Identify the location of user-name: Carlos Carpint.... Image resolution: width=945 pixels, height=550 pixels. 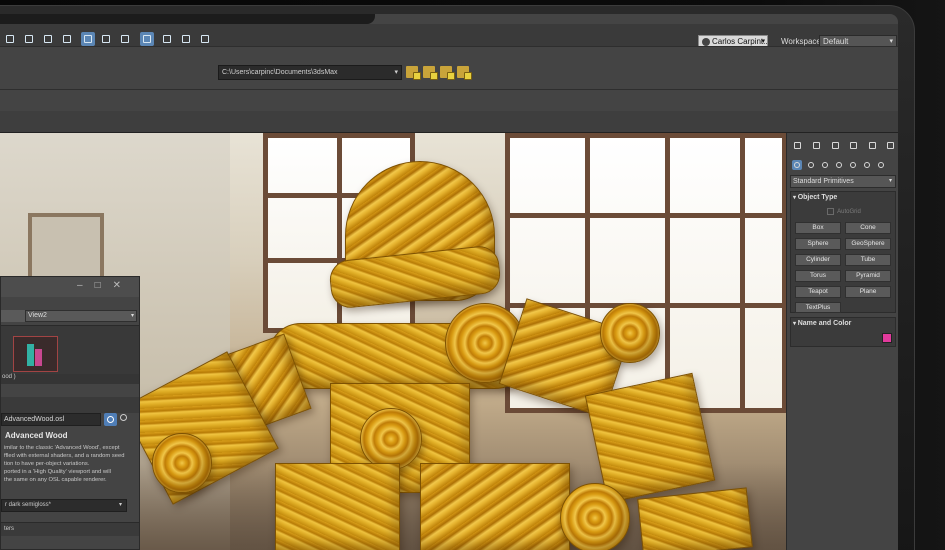
(740, 41).